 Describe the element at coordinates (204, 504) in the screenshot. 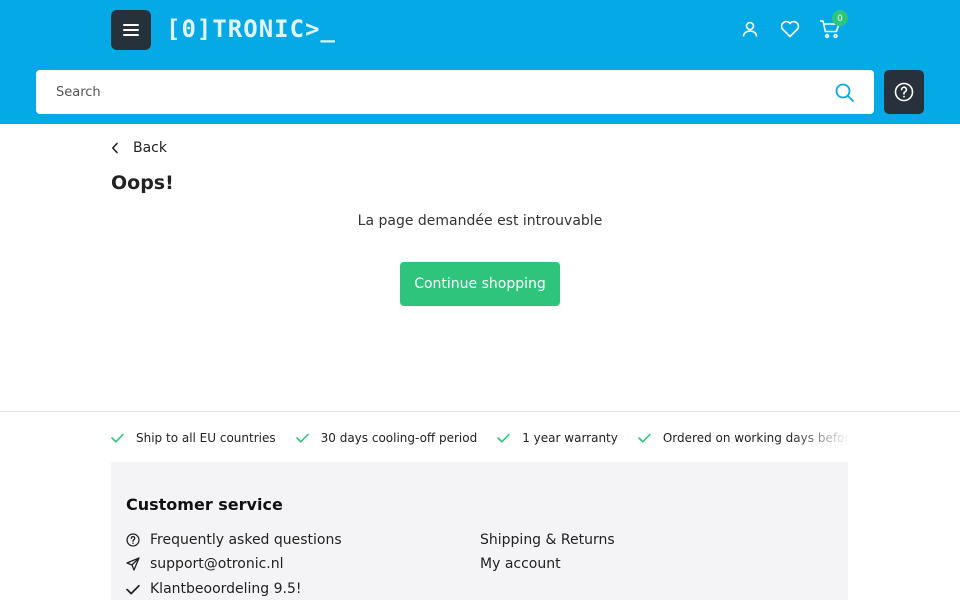

I see `footer-title: Customer service` at that location.